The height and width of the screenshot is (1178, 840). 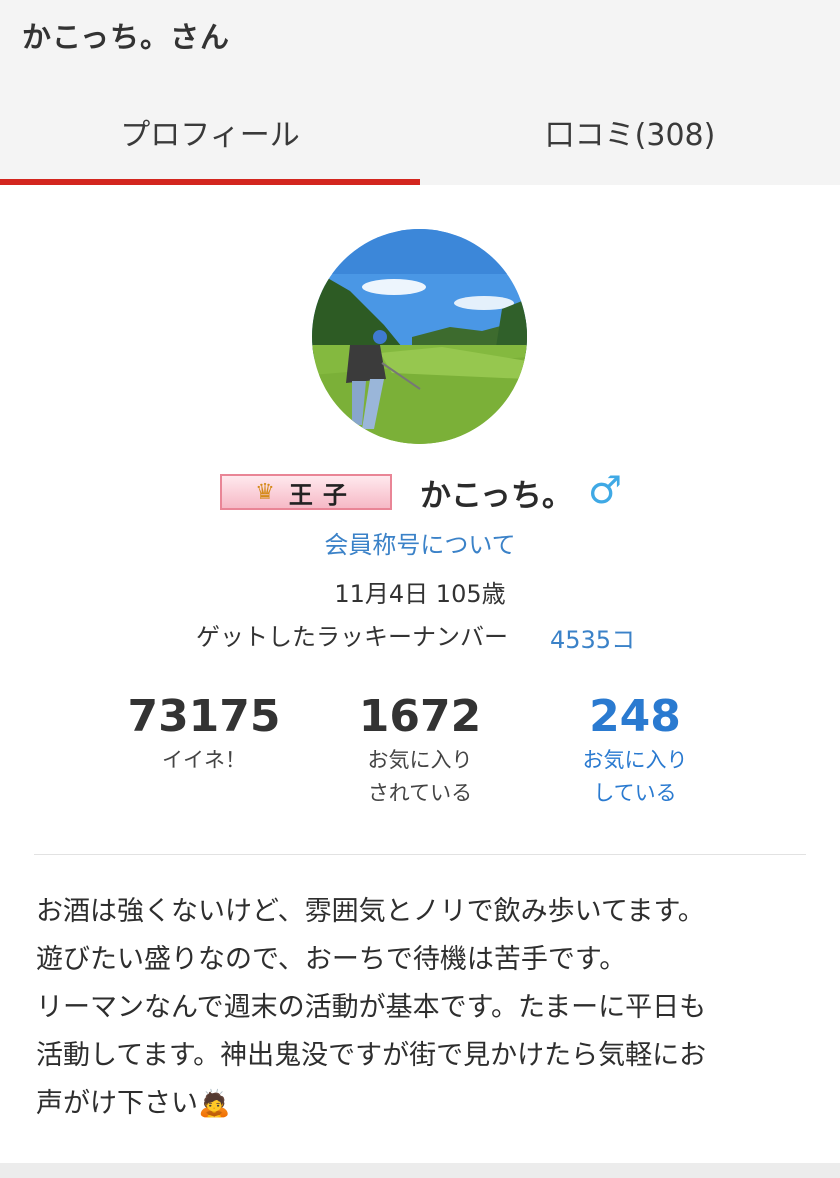 I want to click on avatar, so click(x=419, y=336).